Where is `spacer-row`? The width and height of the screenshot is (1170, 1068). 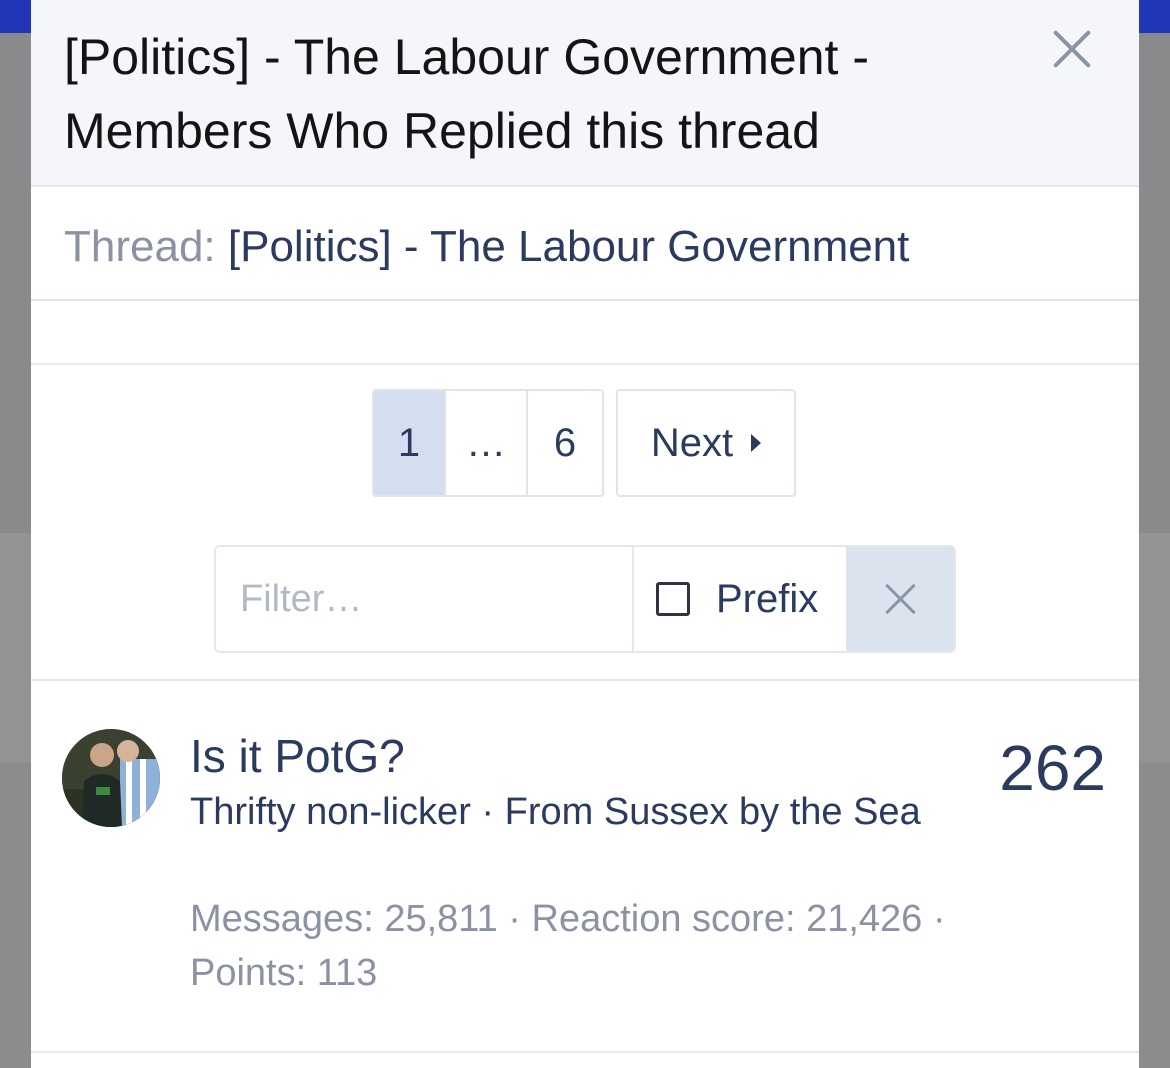
spacer-row is located at coordinates (585, 333).